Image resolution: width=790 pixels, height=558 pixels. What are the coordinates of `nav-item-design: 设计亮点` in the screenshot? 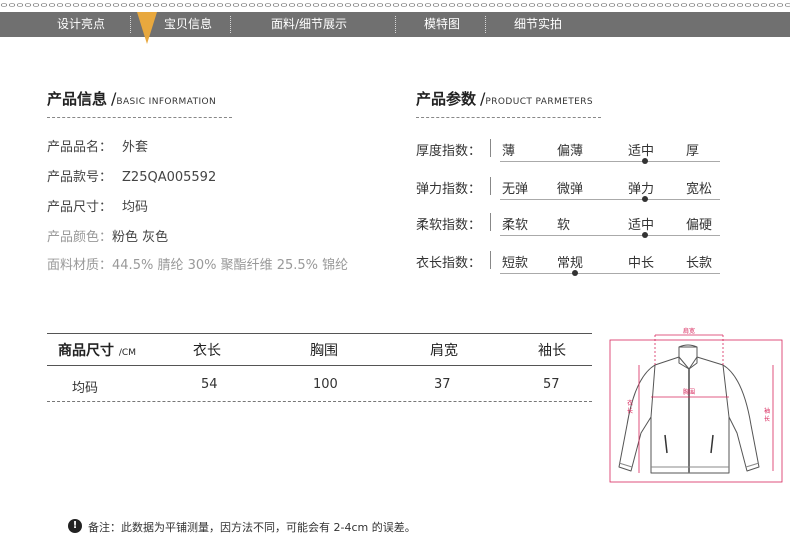 It's located at (81, 24).